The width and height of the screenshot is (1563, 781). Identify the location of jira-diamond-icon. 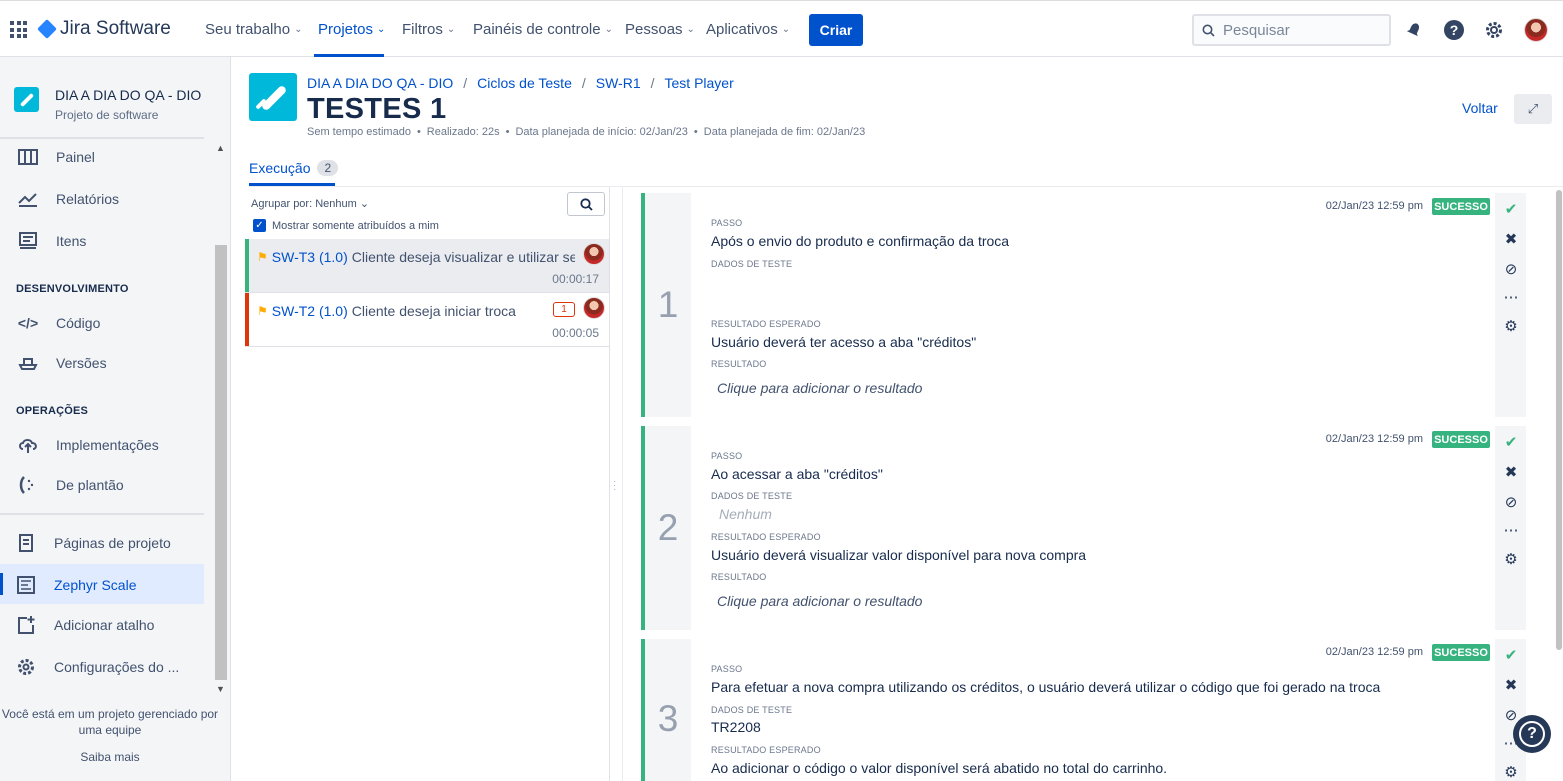
(47, 29).